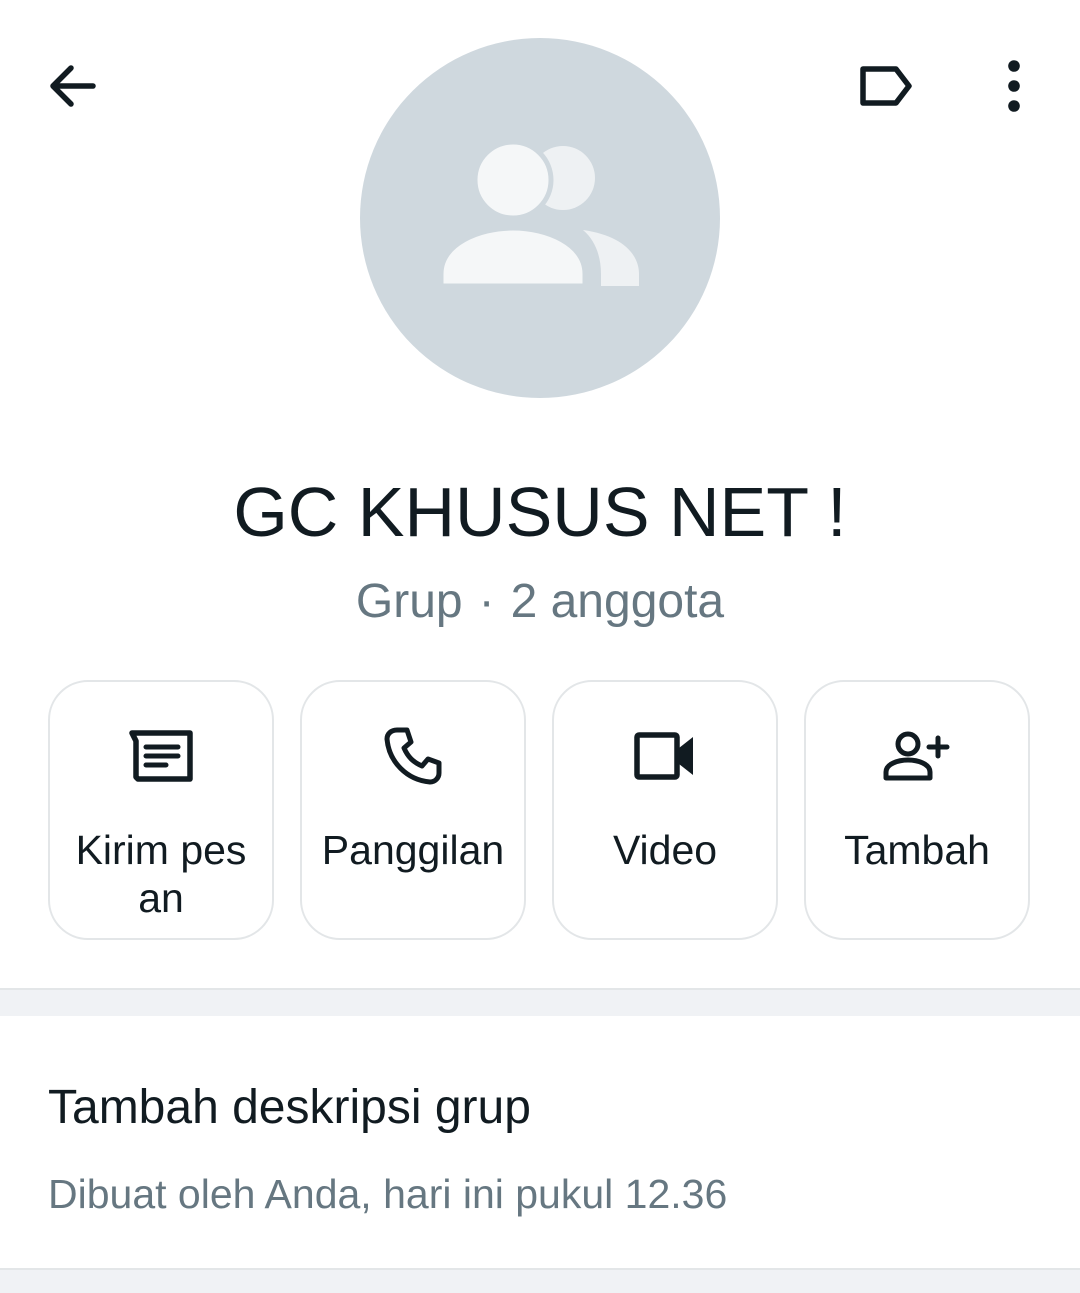  Describe the element at coordinates (413, 756) in the screenshot. I see `phone-icon` at that location.